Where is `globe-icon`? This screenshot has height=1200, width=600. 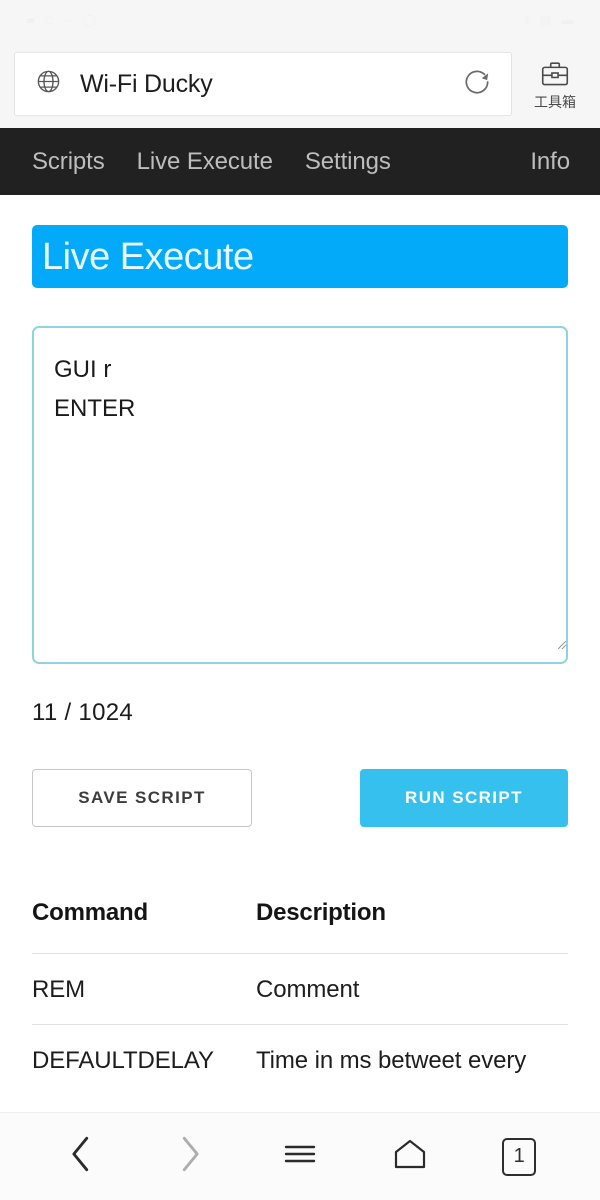 globe-icon is located at coordinates (48, 84).